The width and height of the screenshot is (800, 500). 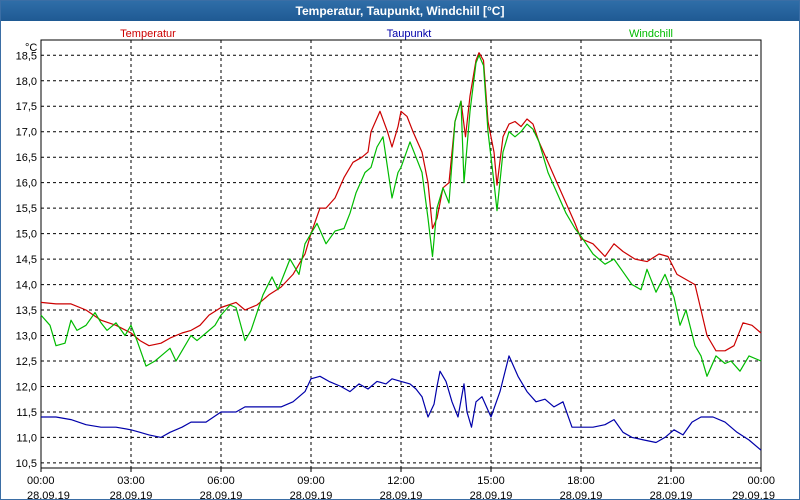 What do you see at coordinates (671, 481) in the screenshot?
I see `x-tick-time: 21:00` at bounding box center [671, 481].